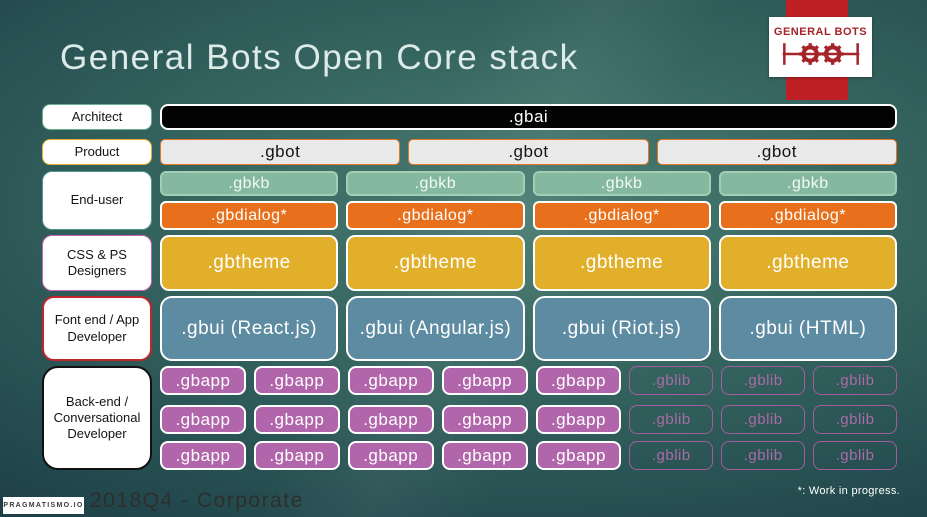 The width and height of the screenshot is (927, 517). What do you see at coordinates (97, 200) in the screenshot?
I see `label-end-user: End-user` at bounding box center [97, 200].